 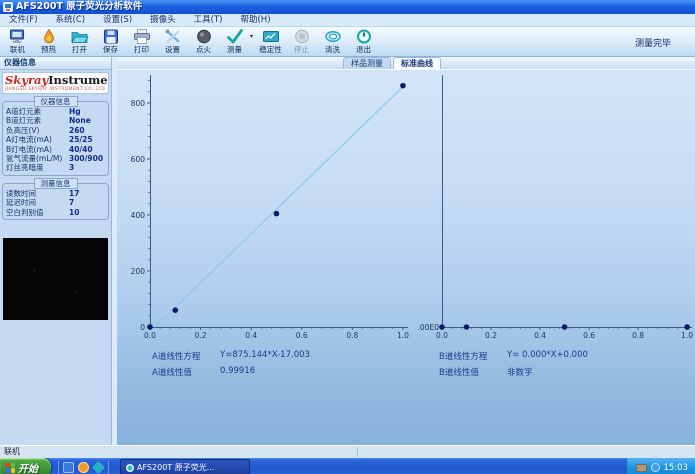 What do you see at coordinates (459, 373) in the screenshot?
I see `b-linearity-label: B道线性值` at bounding box center [459, 373].